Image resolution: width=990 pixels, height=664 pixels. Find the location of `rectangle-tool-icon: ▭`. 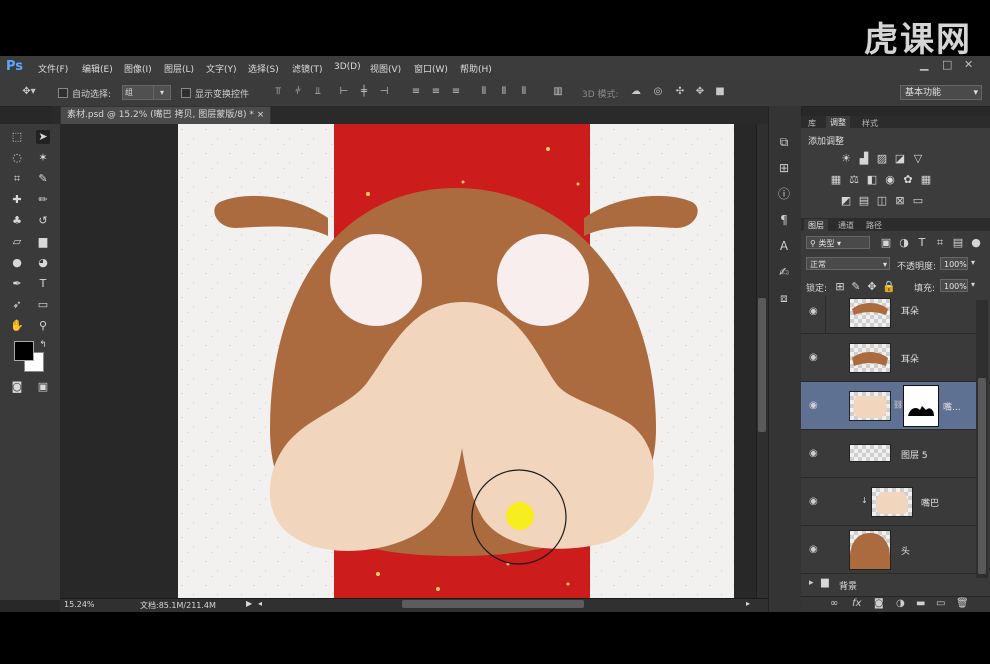

rectangle-tool-icon: ▭ is located at coordinates (43, 305).